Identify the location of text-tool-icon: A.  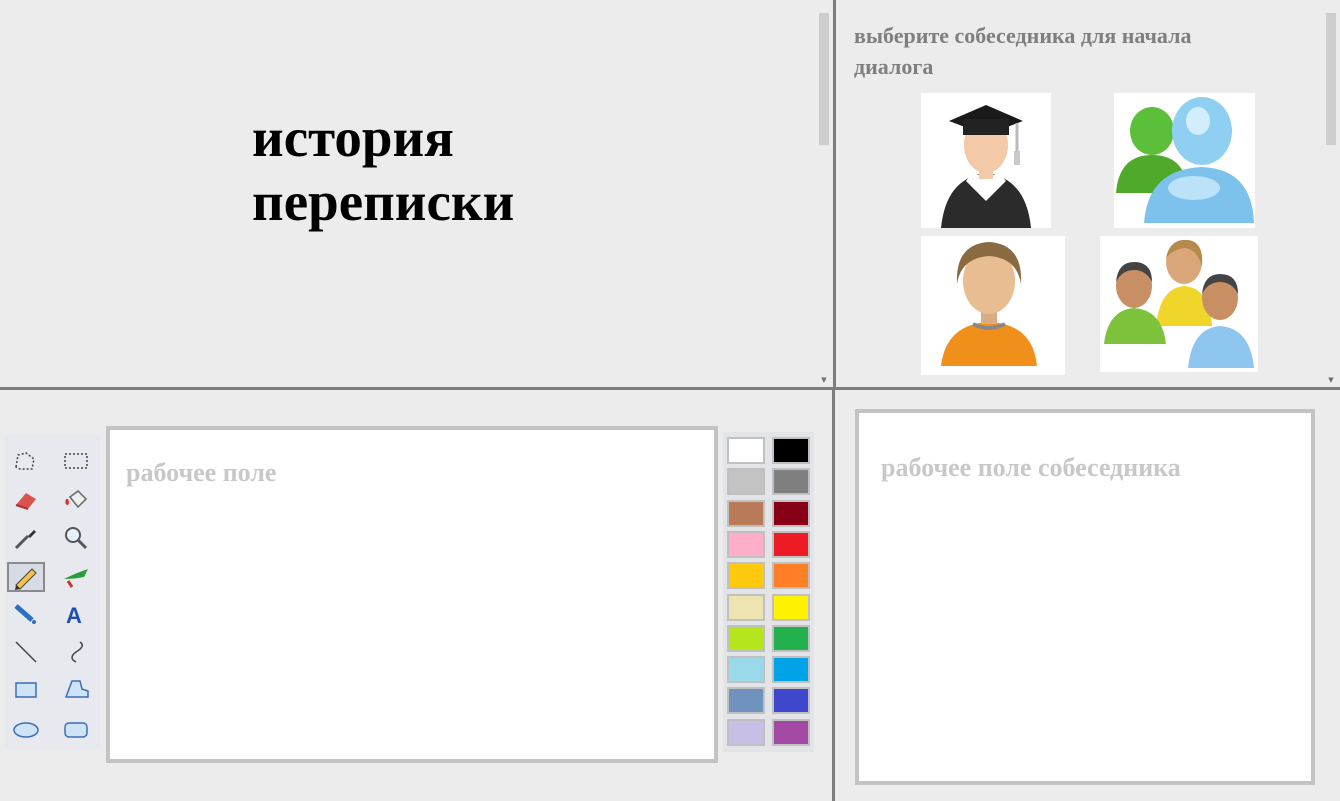
(74, 615).